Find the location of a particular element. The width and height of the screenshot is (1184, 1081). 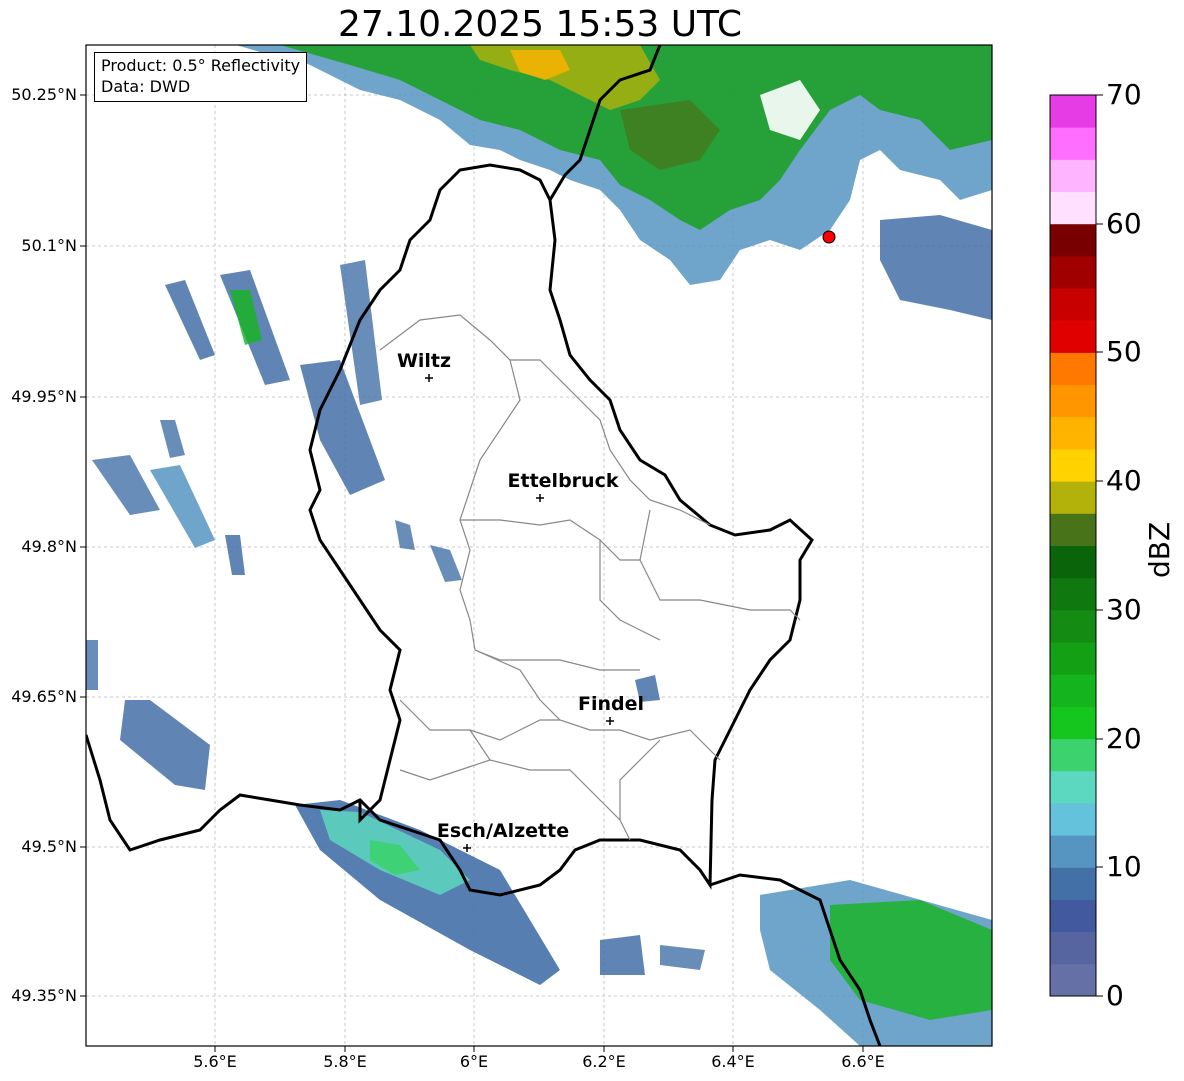

colorbar-unit-label: dBZ is located at coordinates (1159, 549).